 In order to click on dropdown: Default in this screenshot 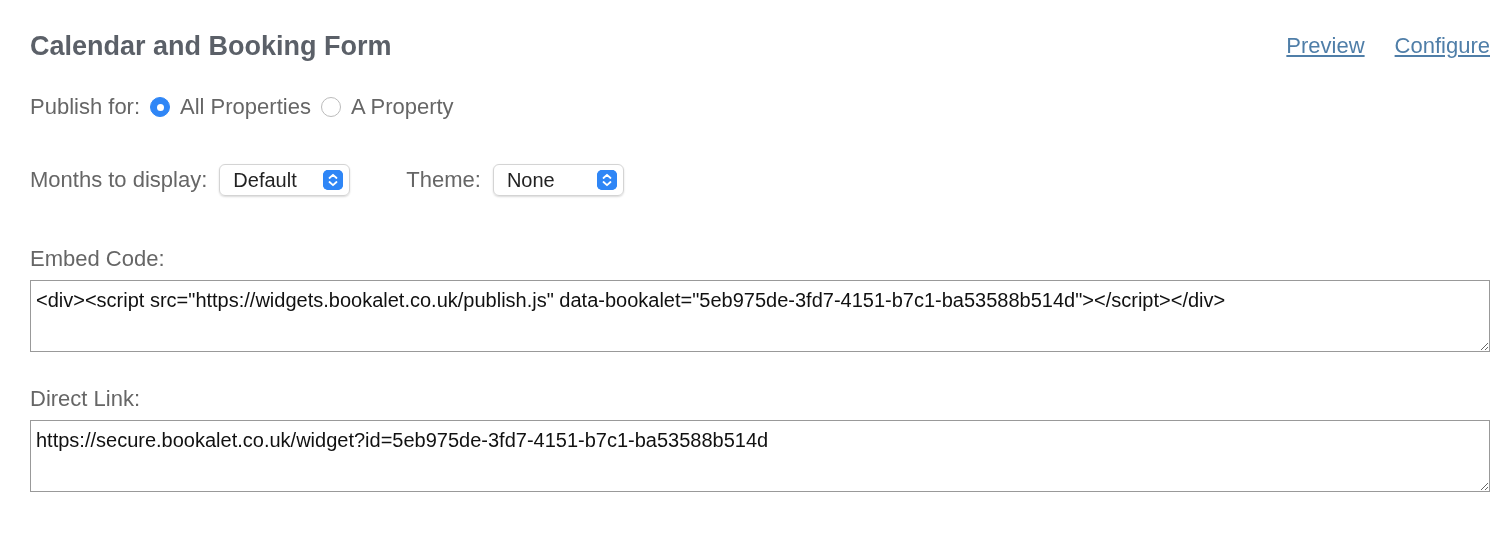, I will do `click(285, 180)`.